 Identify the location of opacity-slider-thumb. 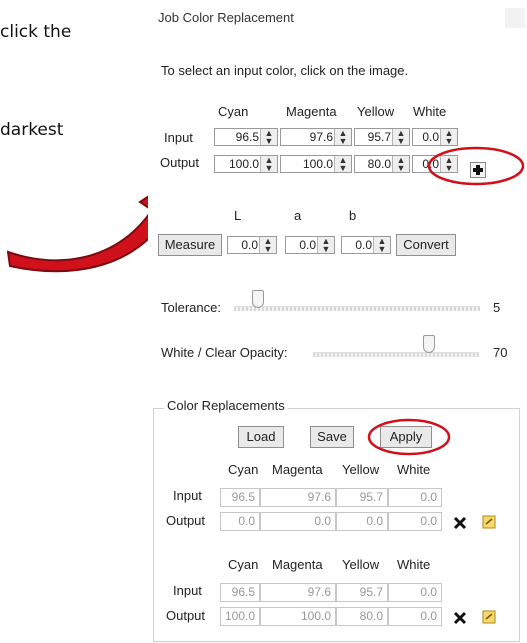
(429, 344).